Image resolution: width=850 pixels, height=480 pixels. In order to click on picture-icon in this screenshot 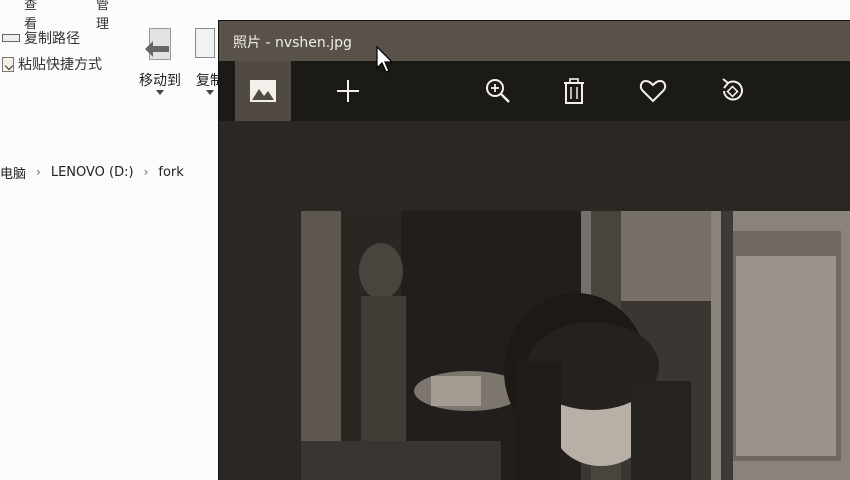, I will do `click(263, 91)`.